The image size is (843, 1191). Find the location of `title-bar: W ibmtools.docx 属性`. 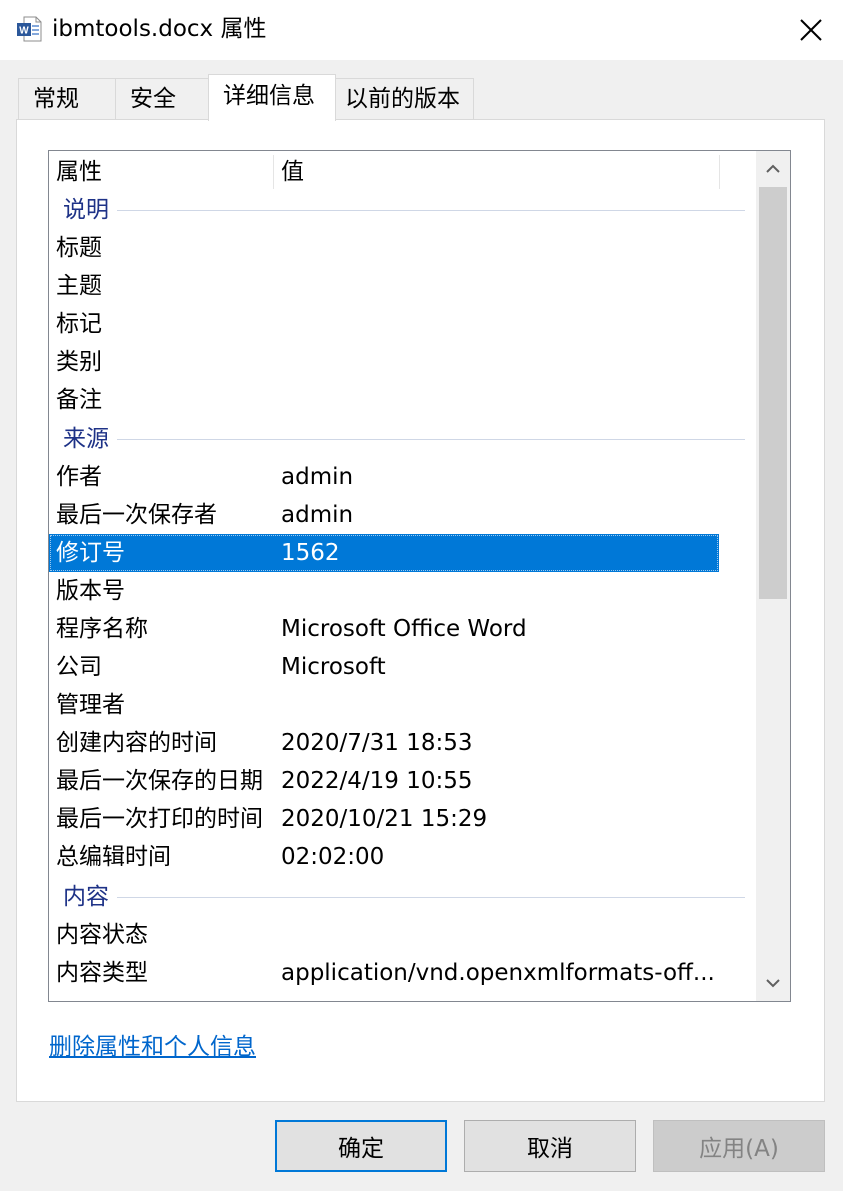

title-bar: W ibmtools.docx 属性 is located at coordinates (421, 30).